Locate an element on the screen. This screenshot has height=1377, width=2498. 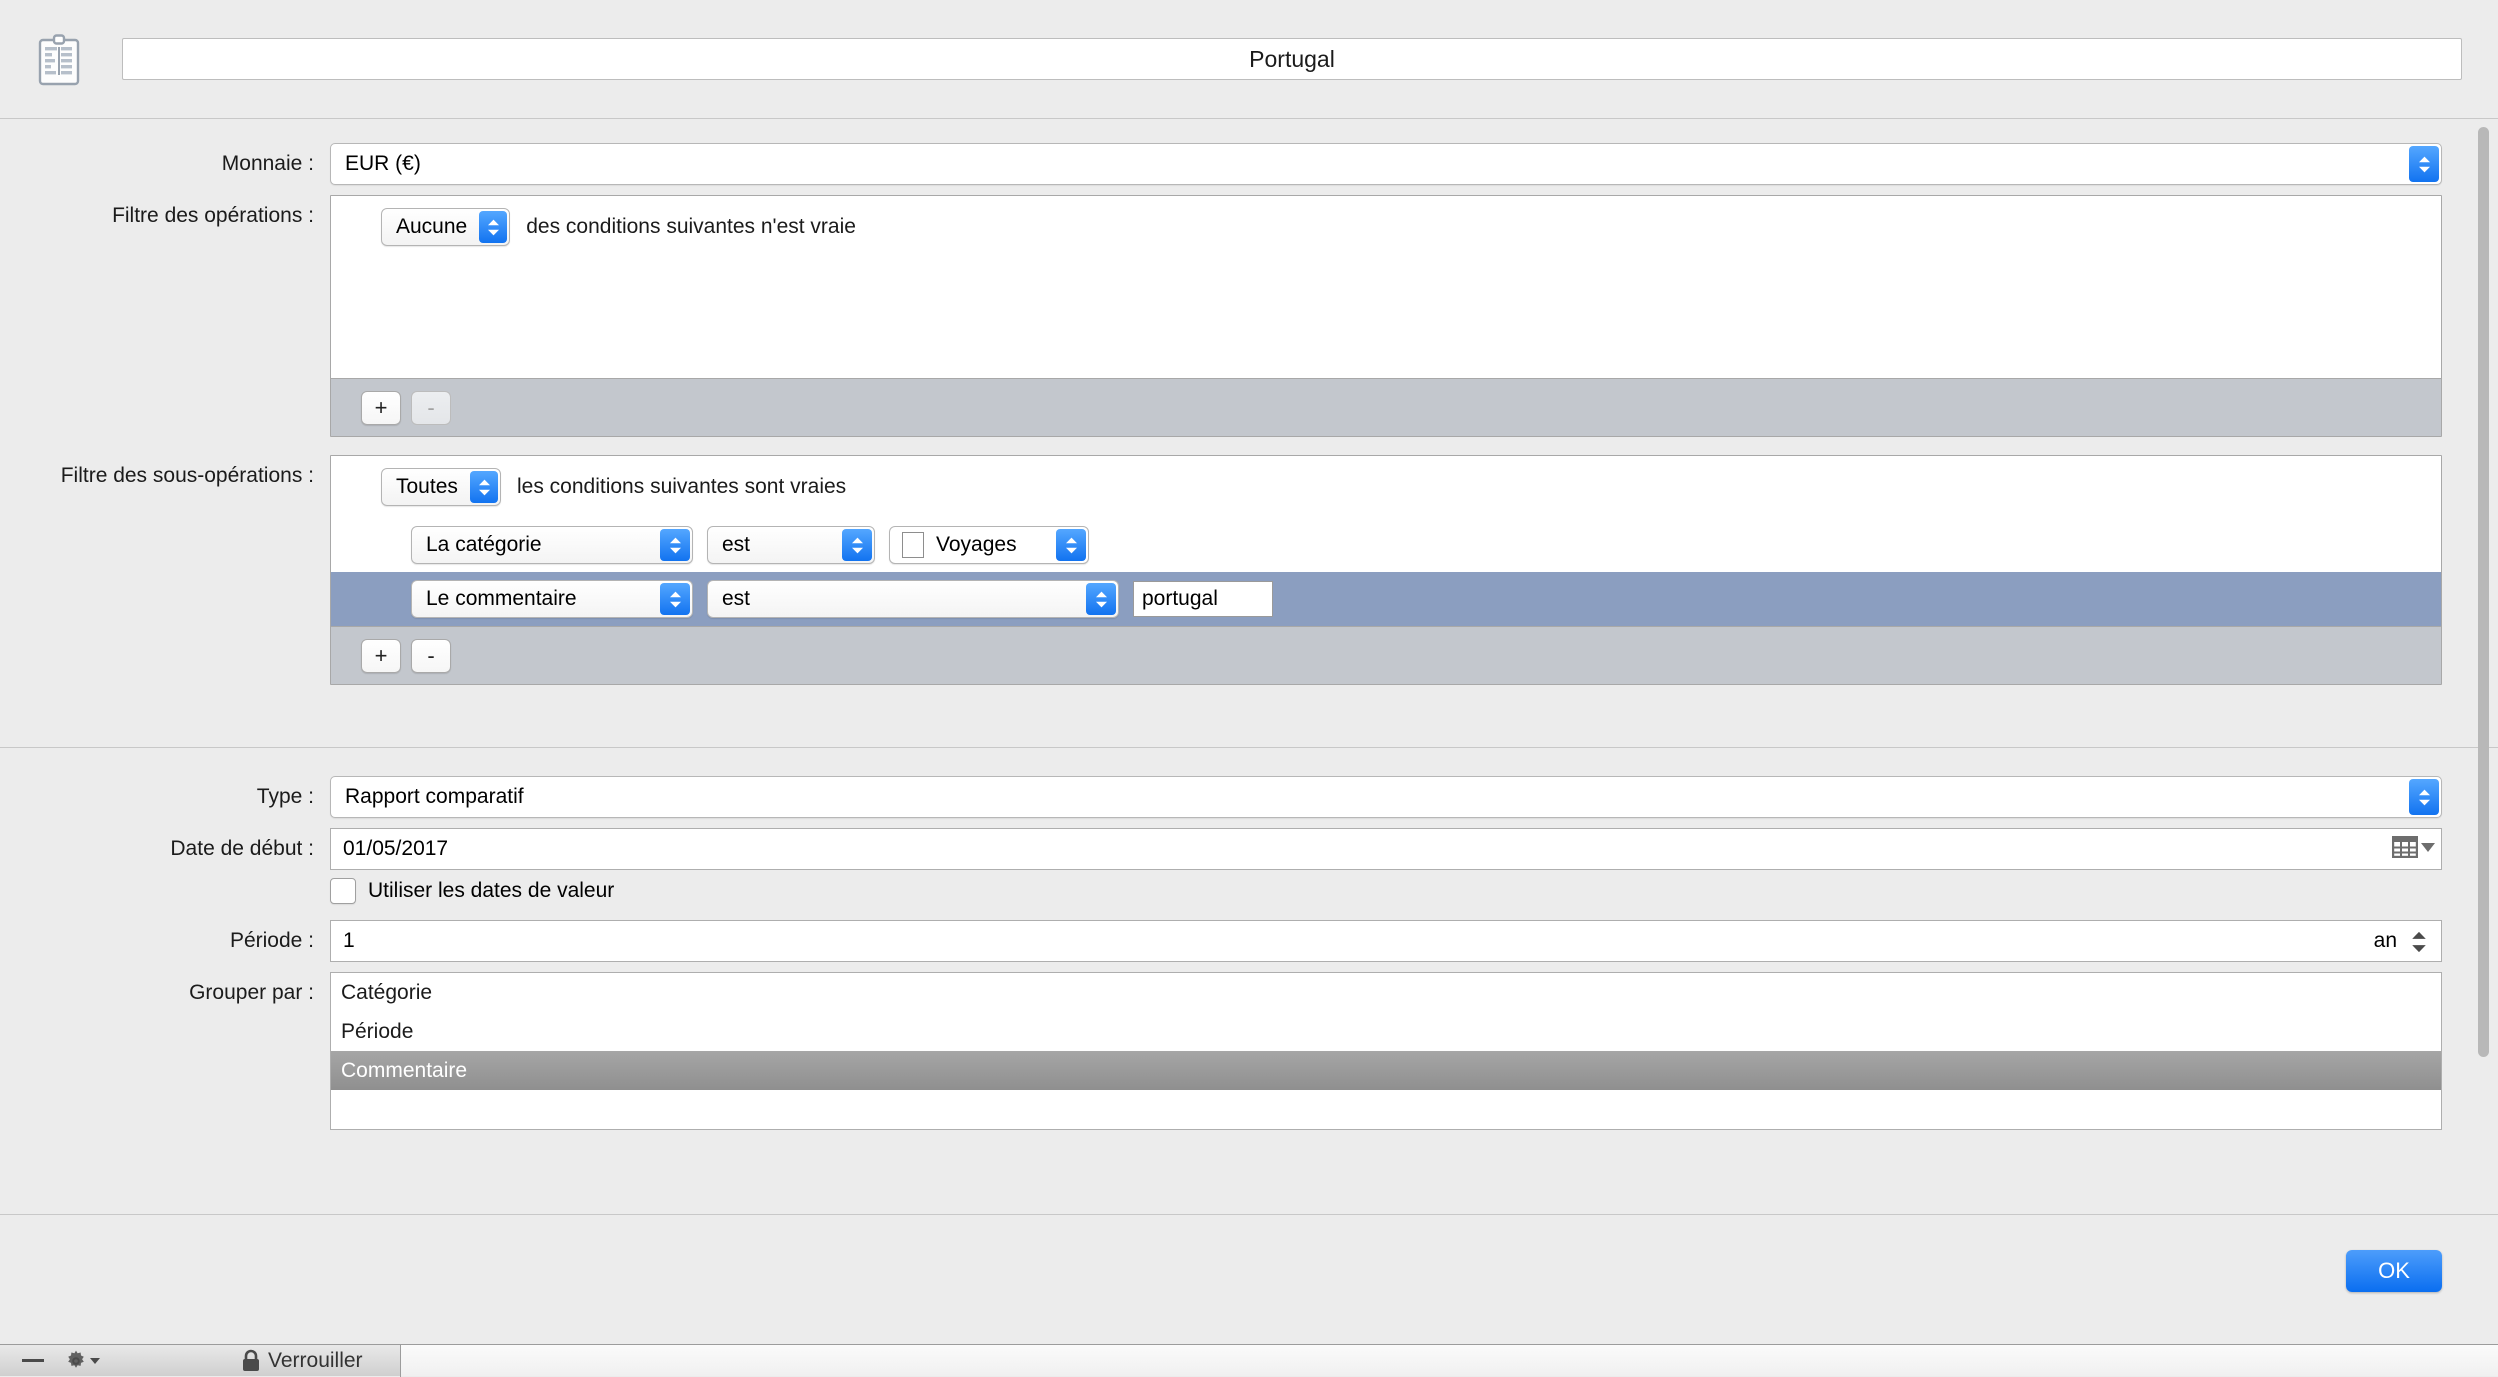
operations-add-label: + is located at coordinates (381, 407).